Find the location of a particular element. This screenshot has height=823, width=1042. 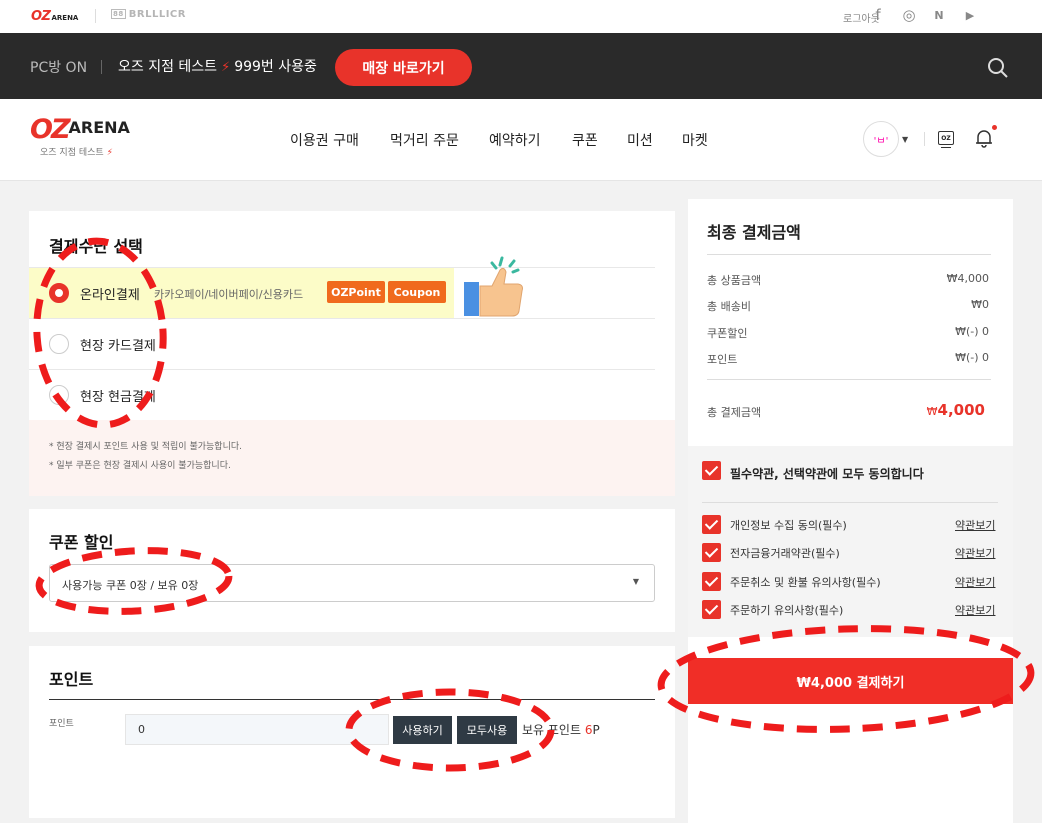

agree-order-label: 주문하기 유의사항(필수) is located at coordinates (787, 610).